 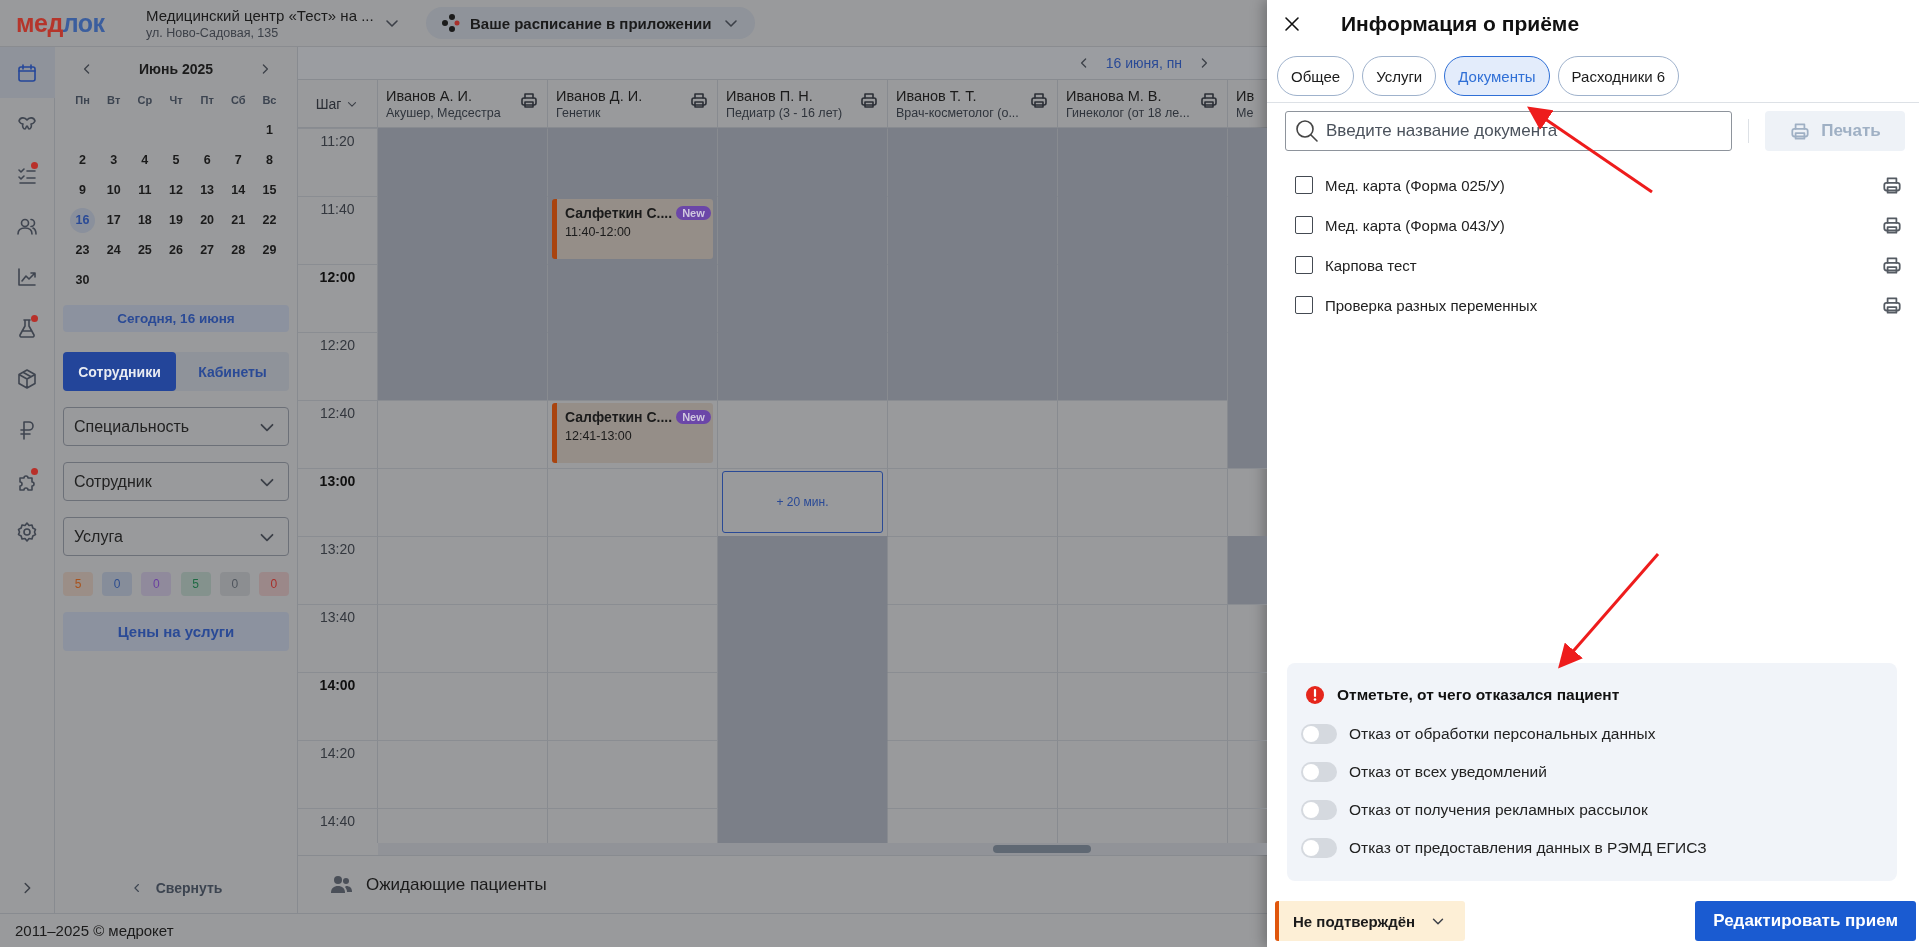 I want to click on calendar-day: 18, so click(x=145, y=220).